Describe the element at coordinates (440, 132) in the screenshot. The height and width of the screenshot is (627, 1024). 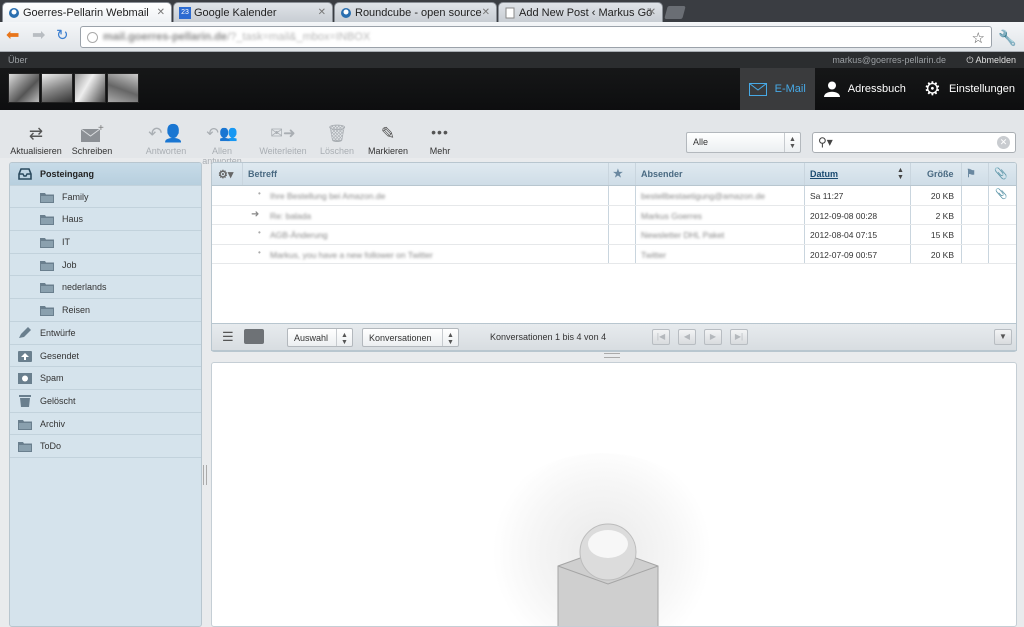
I see `more-dots-icon: •••` at that location.